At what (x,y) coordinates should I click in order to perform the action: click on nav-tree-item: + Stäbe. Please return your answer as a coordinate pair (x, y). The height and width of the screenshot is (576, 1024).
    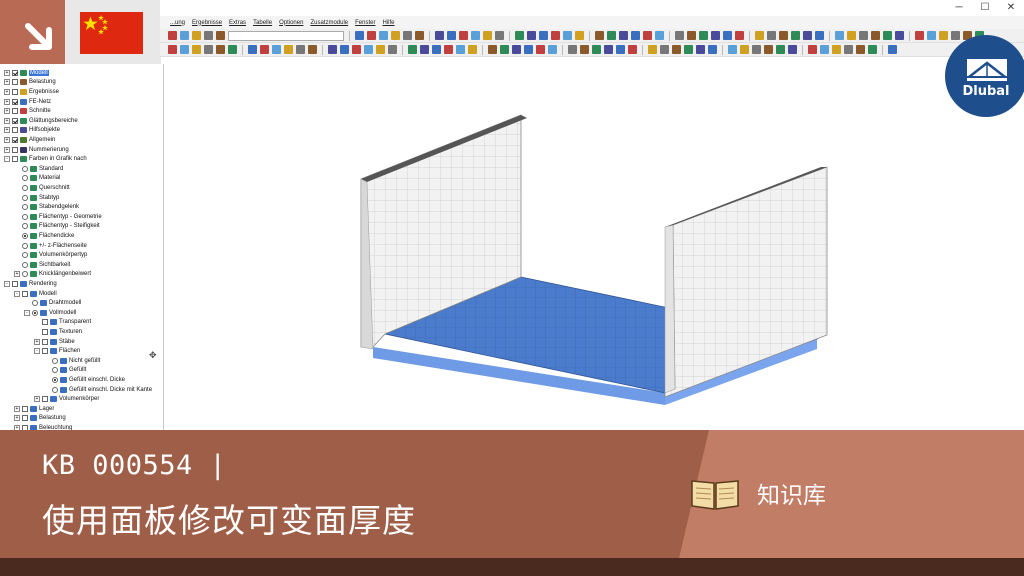
    Looking at the image, I should click on (54, 342).